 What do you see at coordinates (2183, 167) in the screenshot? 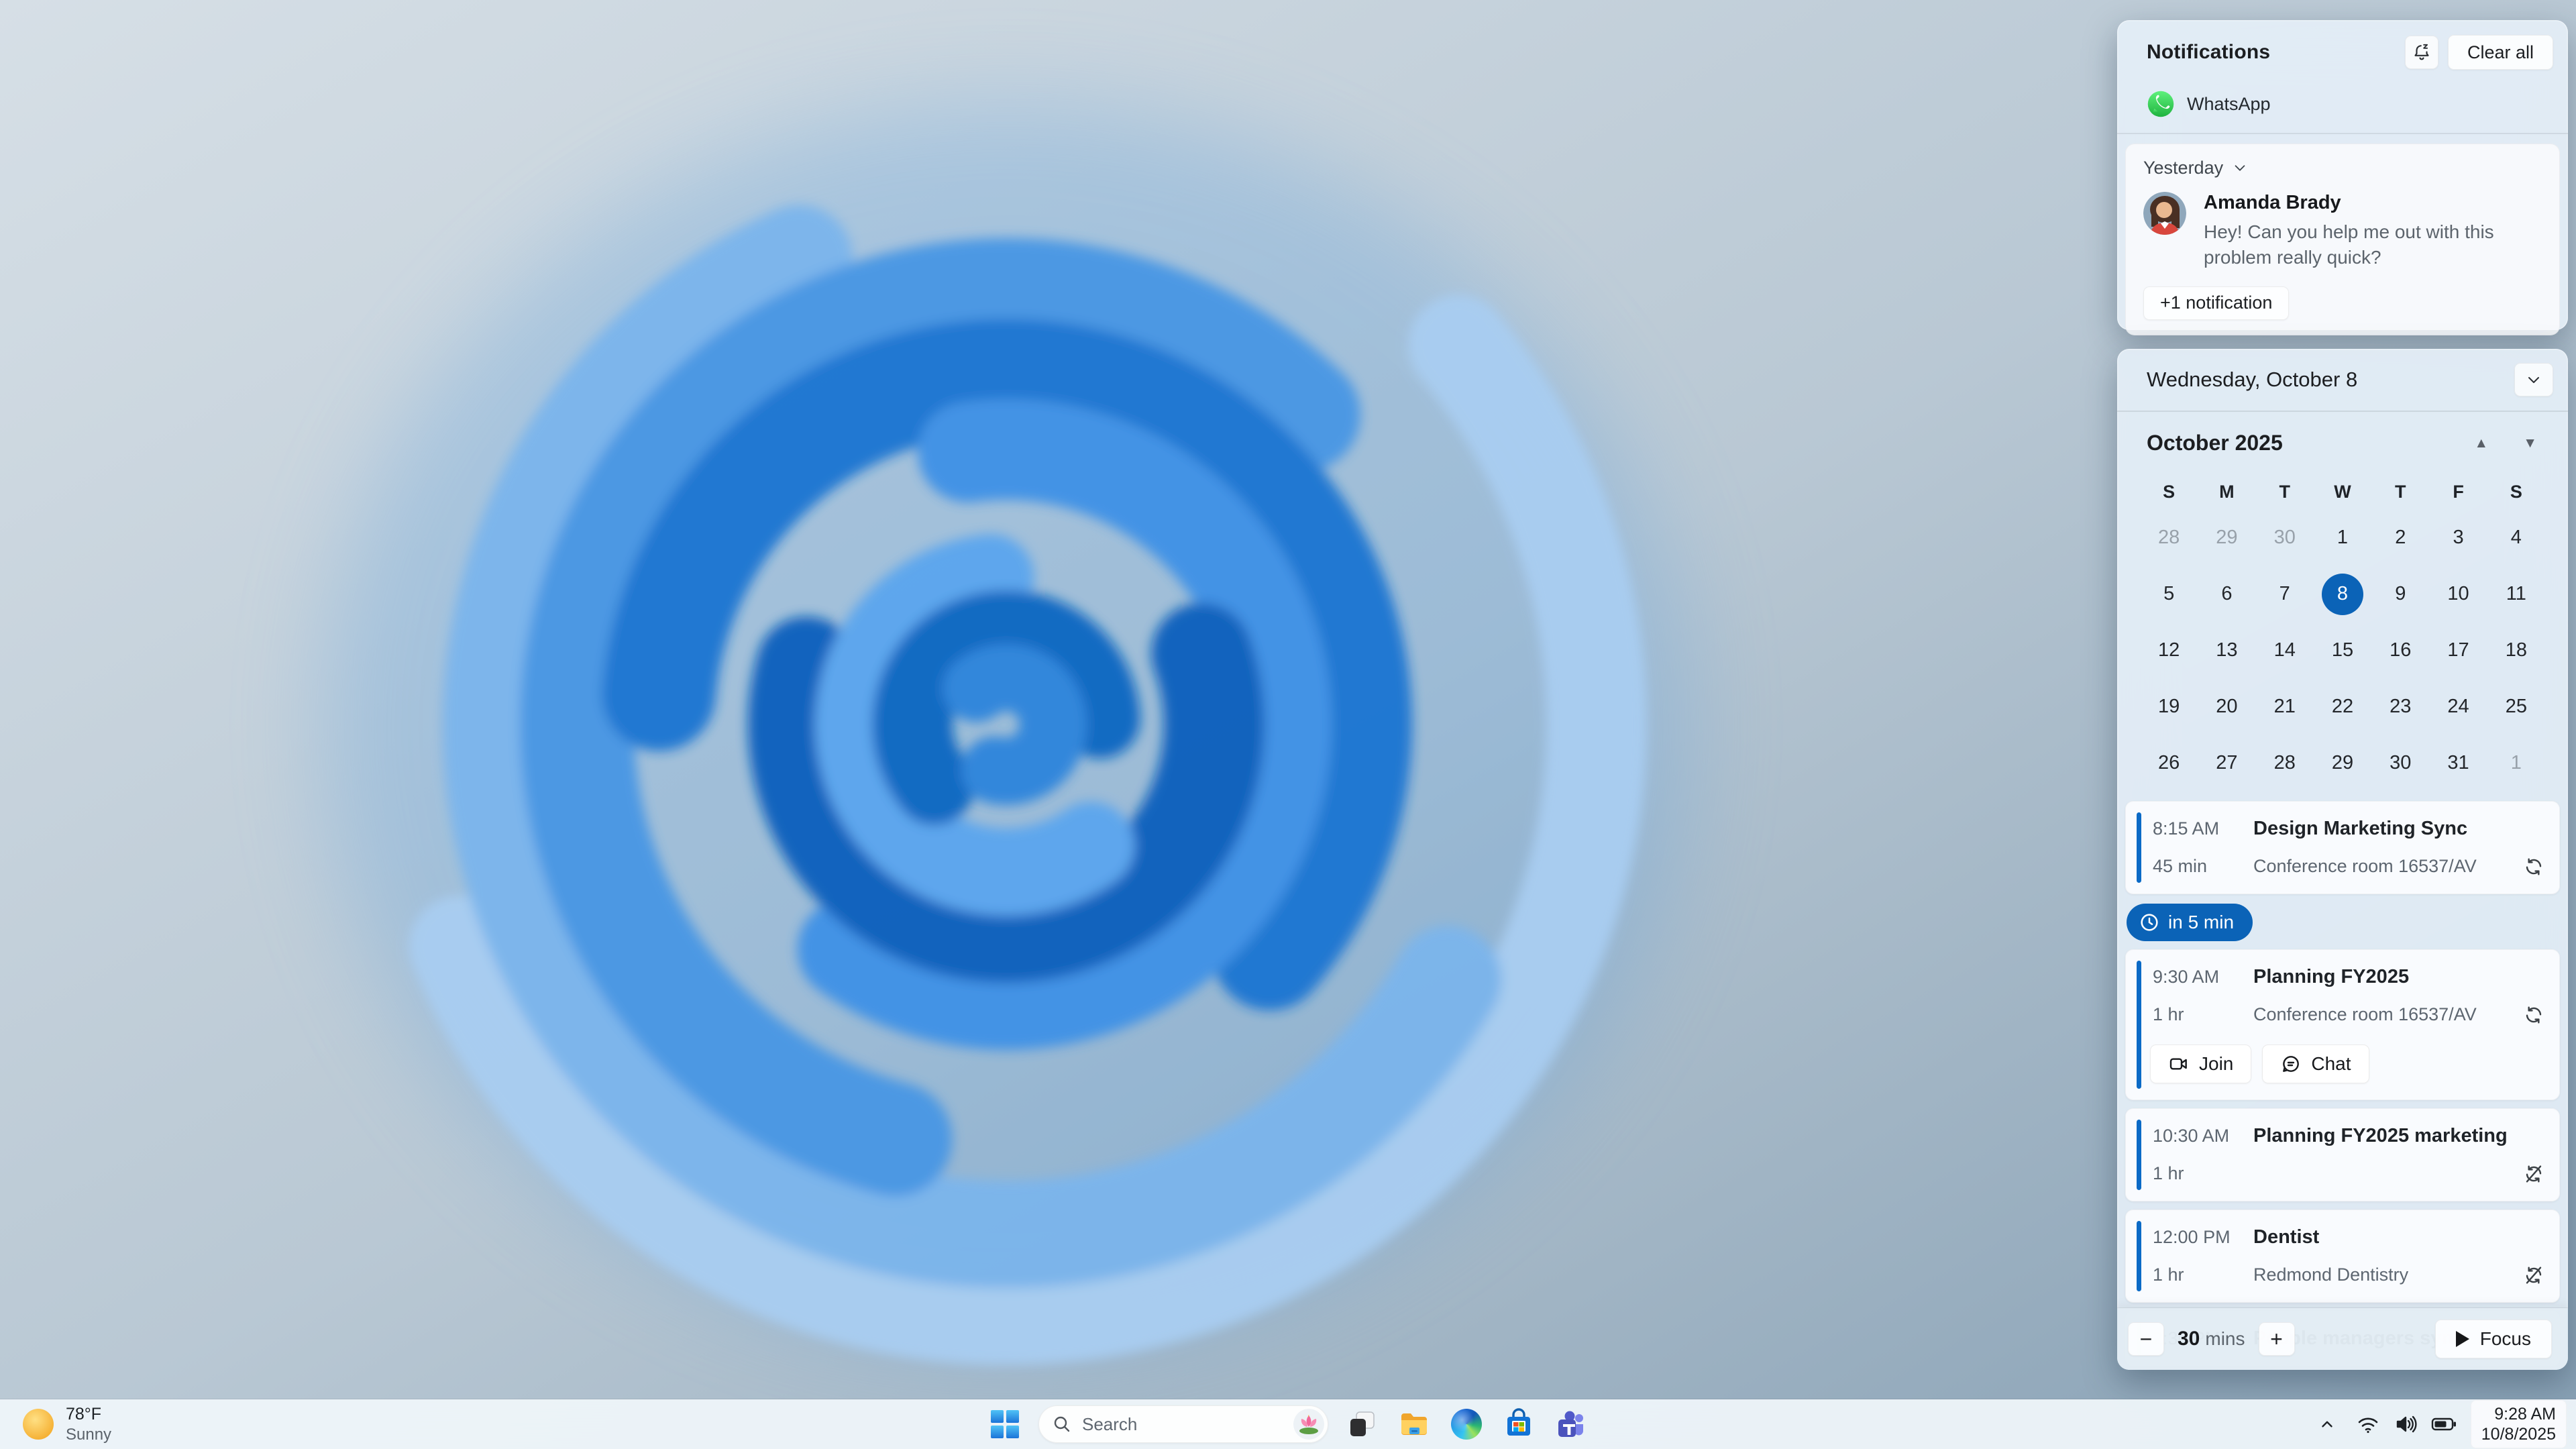
I see `time-group-label: Yesterday` at bounding box center [2183, 167].